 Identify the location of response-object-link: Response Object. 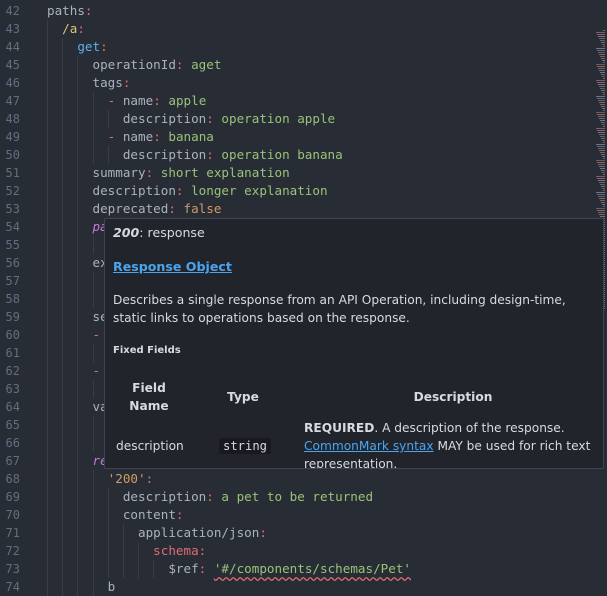
(172, 266).